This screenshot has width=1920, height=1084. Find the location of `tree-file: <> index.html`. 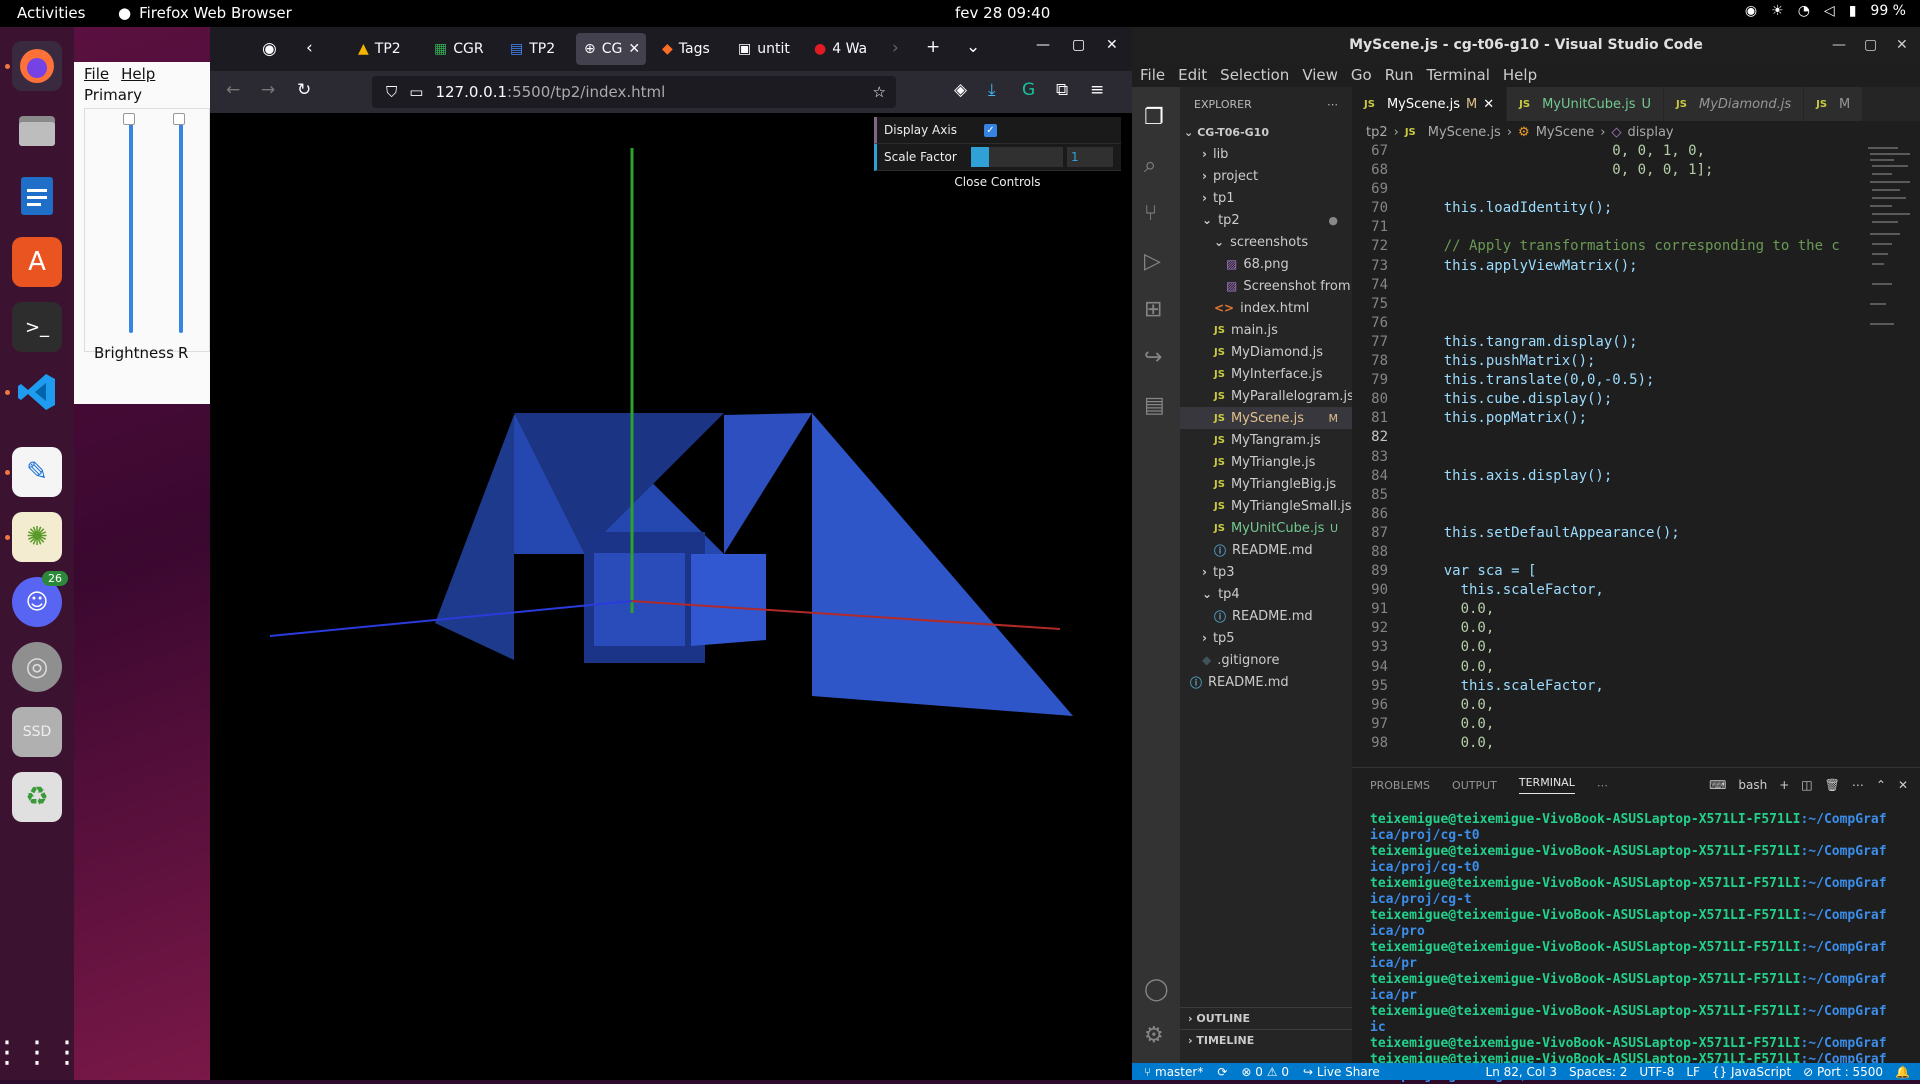

tree-file: <> index.html is located at coordinates (1266, 308).